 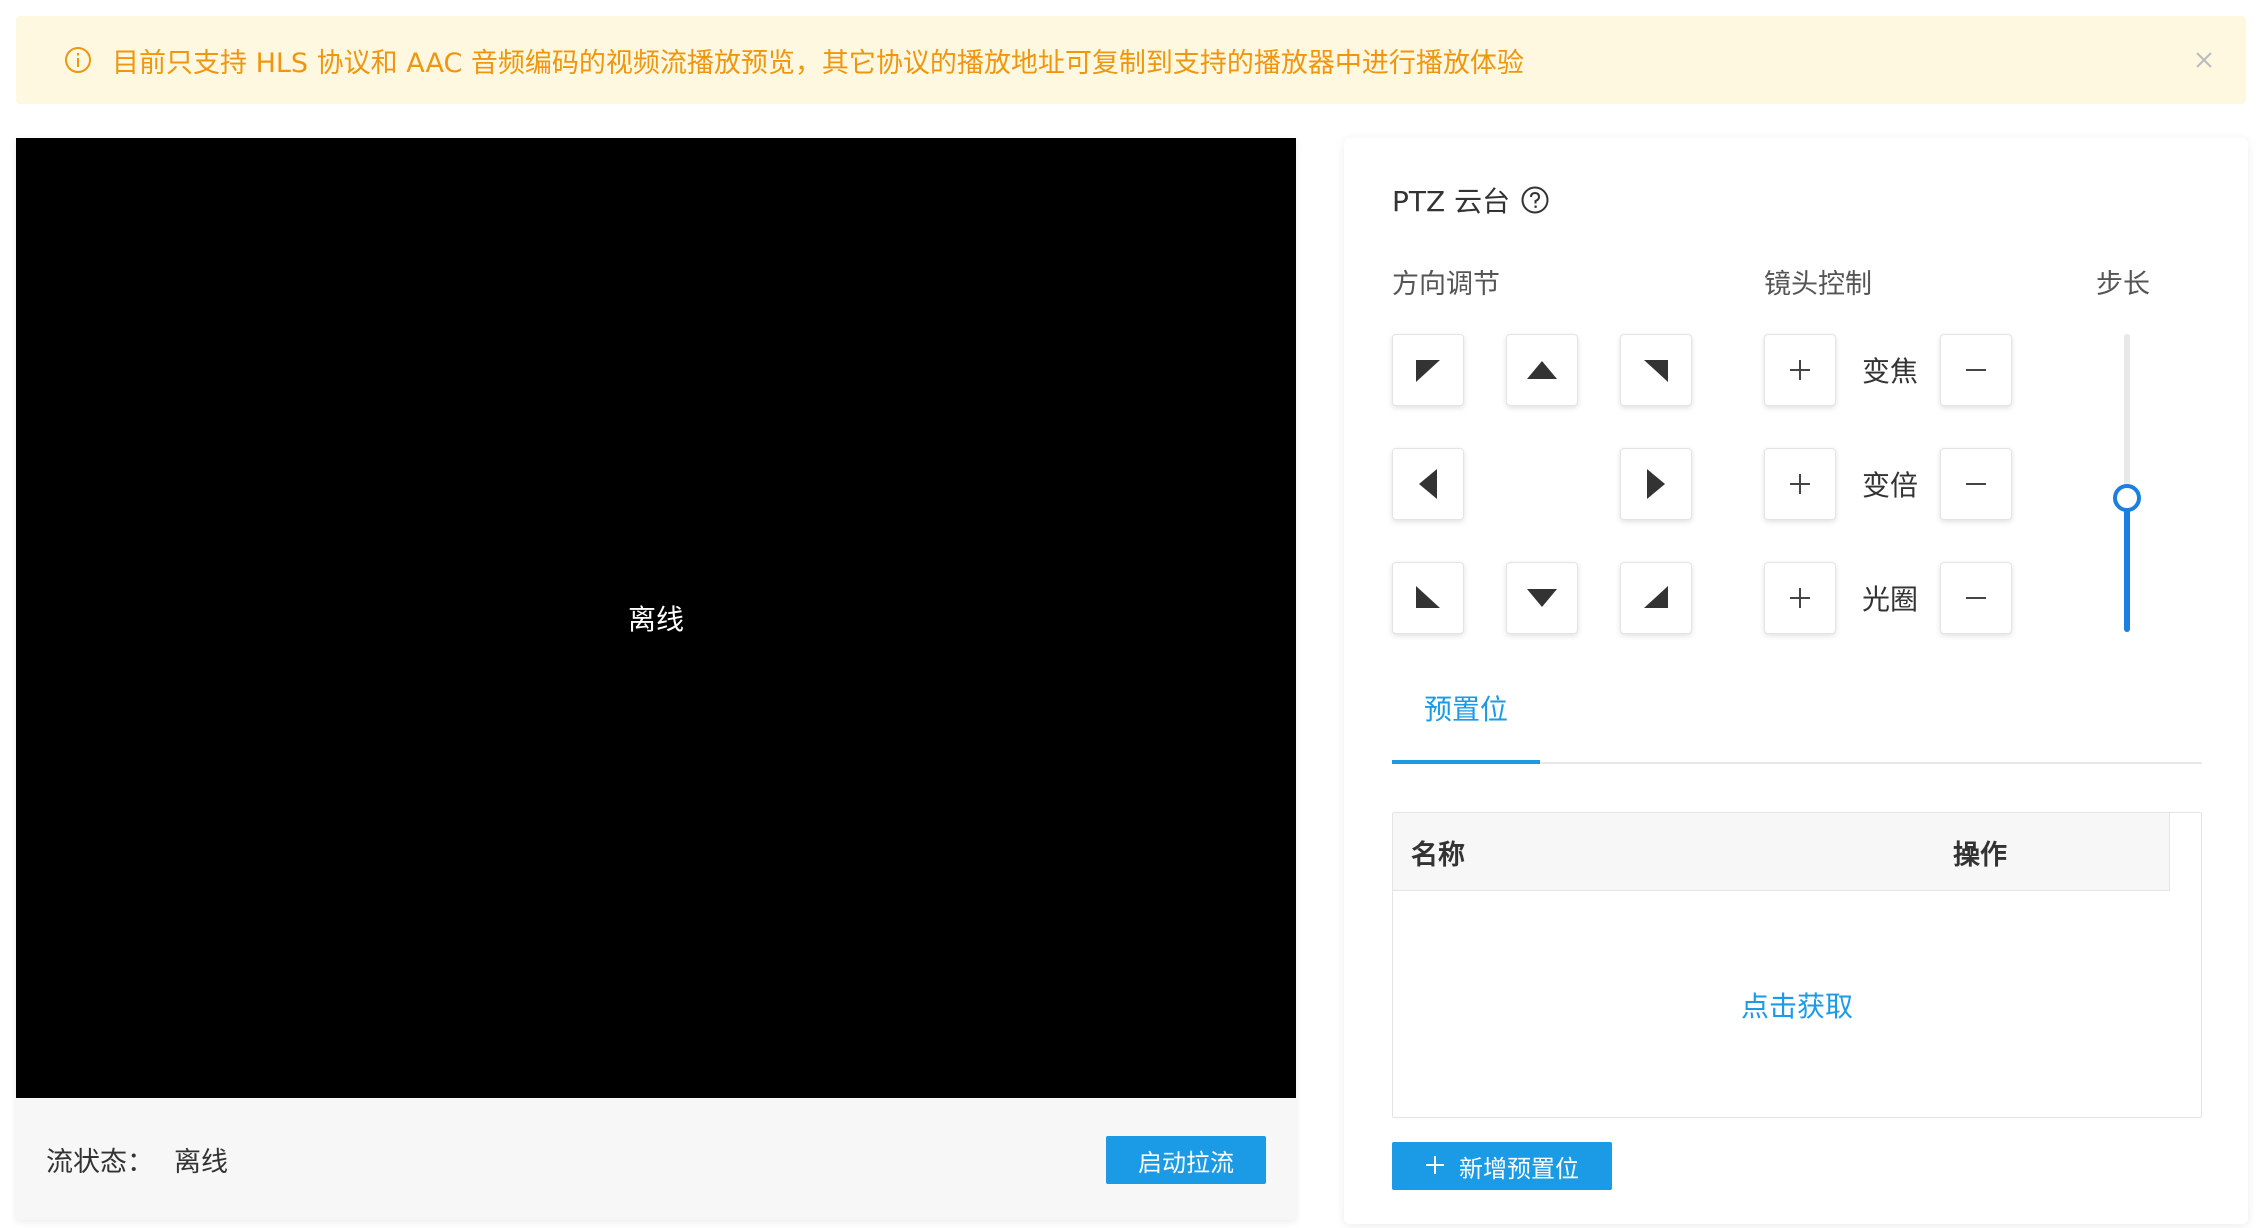 What do you see at coordinates (1889, 485) in the screenshot?
I see `lens-label-magnify: 变倍` at bounding box center [1889, 485].